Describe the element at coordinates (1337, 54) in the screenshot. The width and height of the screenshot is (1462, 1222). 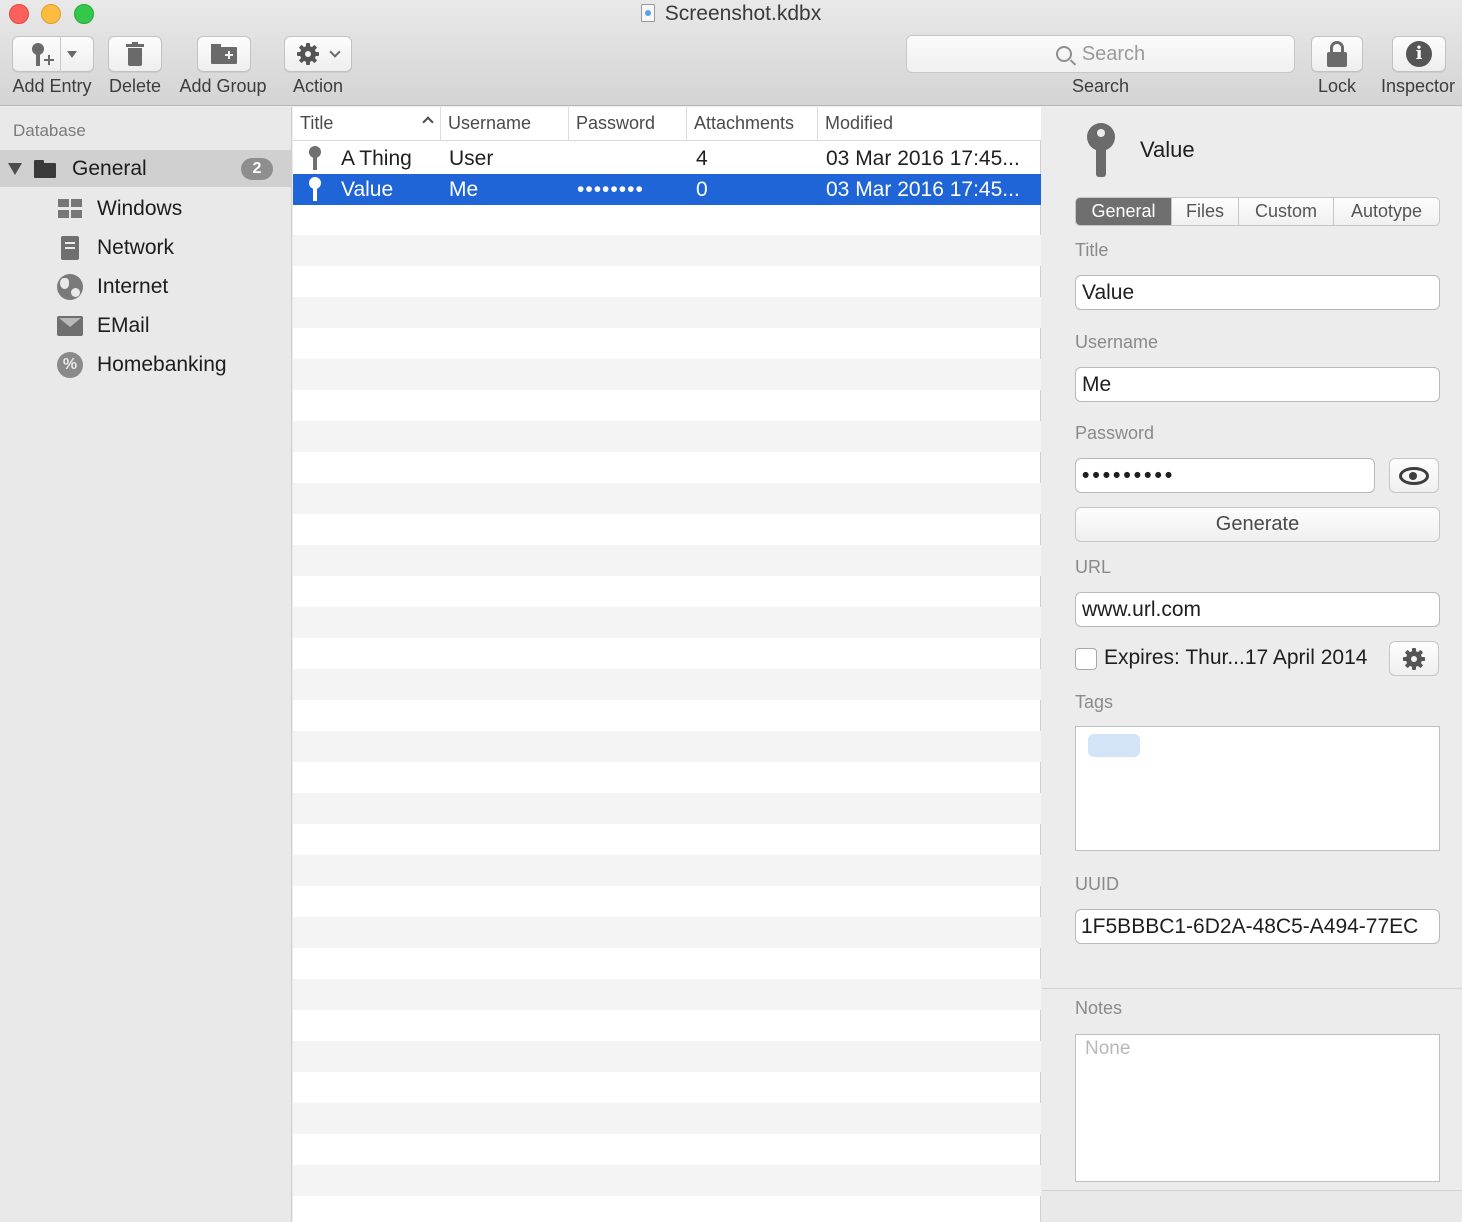
I see `lock-button` at that location.